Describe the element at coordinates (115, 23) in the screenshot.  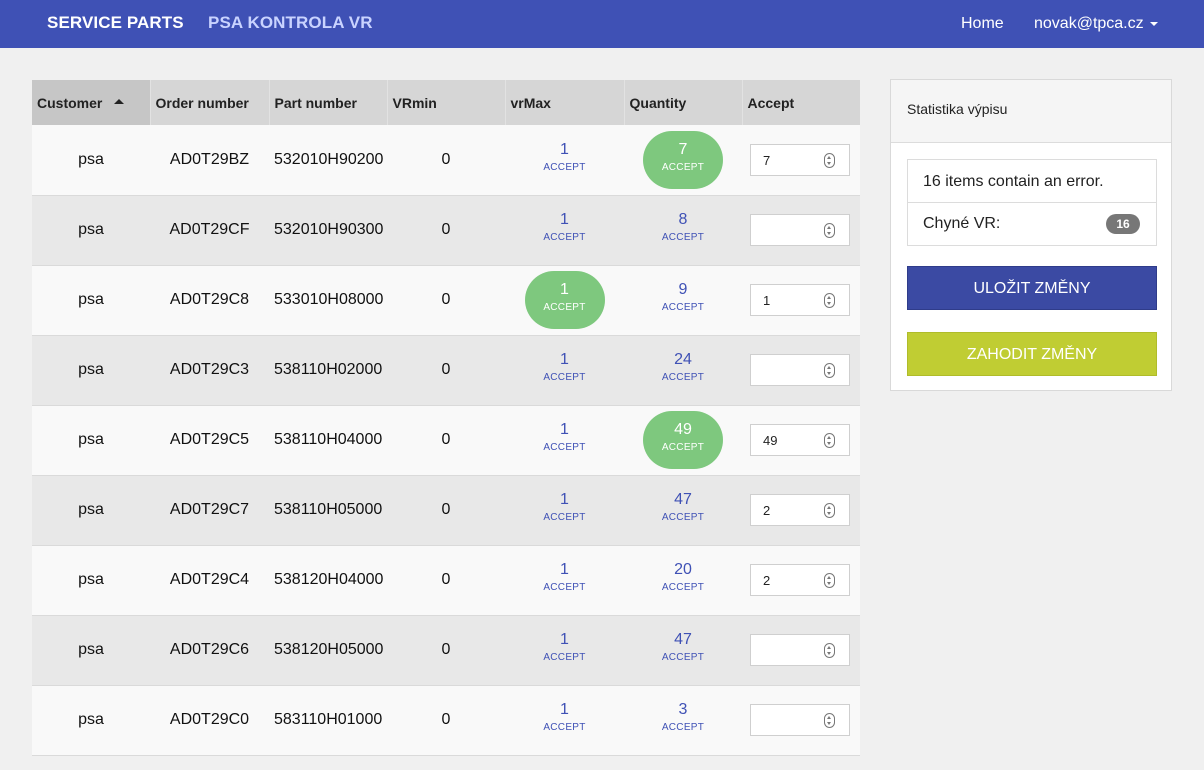
I see `brand-link: SERVICE PARTS` at that location.